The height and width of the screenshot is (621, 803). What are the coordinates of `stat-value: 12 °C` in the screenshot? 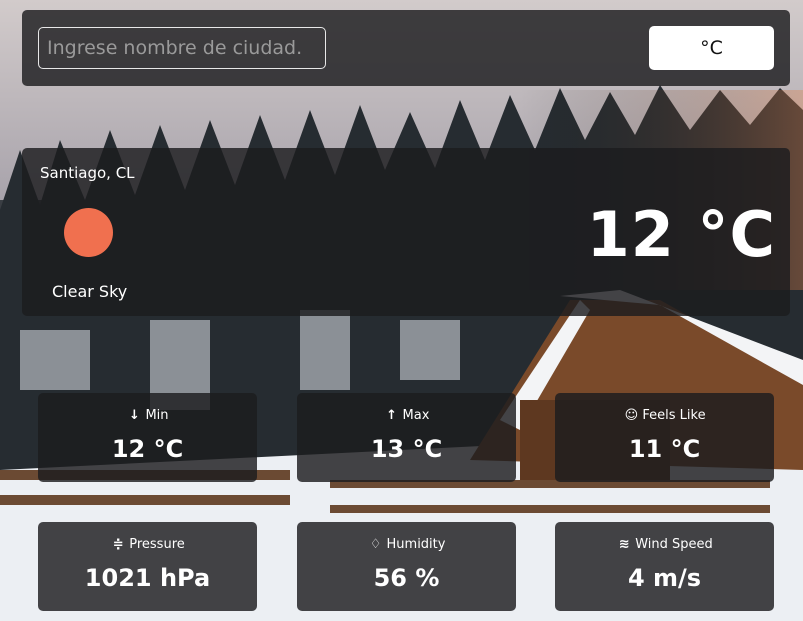 It's located at (147, 449).